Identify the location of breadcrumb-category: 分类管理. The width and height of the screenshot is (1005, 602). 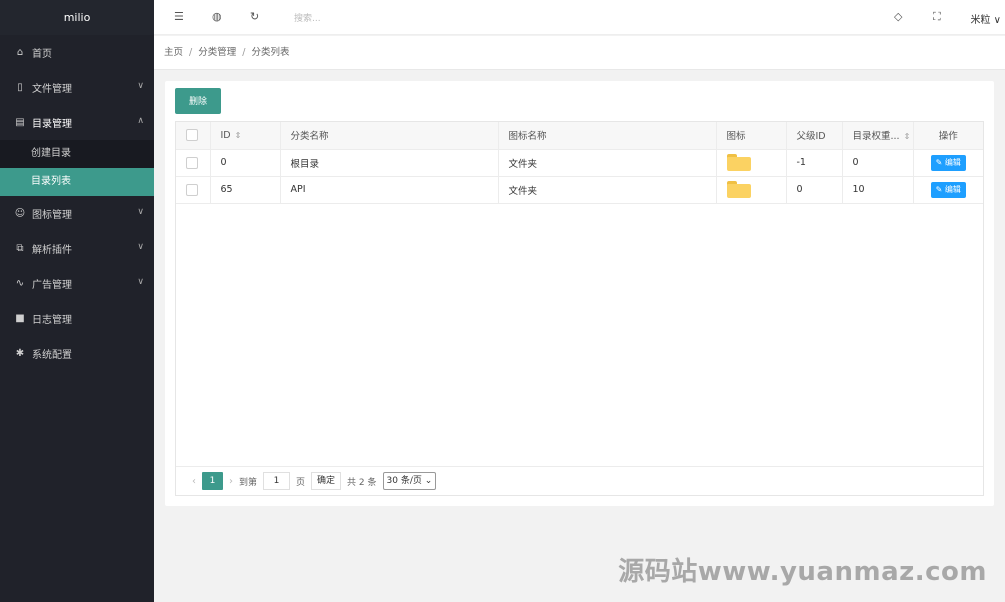
(217, 52).